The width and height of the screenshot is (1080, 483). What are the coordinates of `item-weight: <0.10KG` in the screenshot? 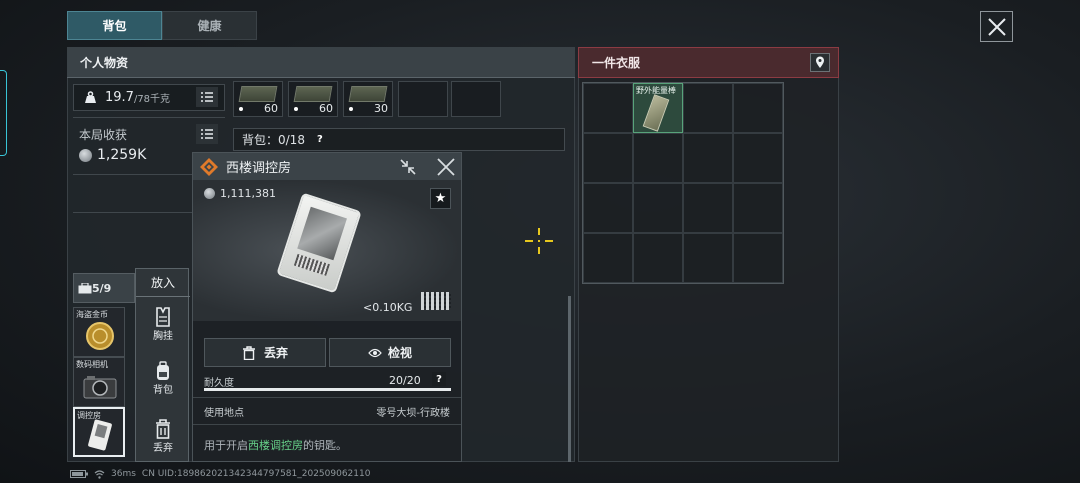 It's located at (388, 307).